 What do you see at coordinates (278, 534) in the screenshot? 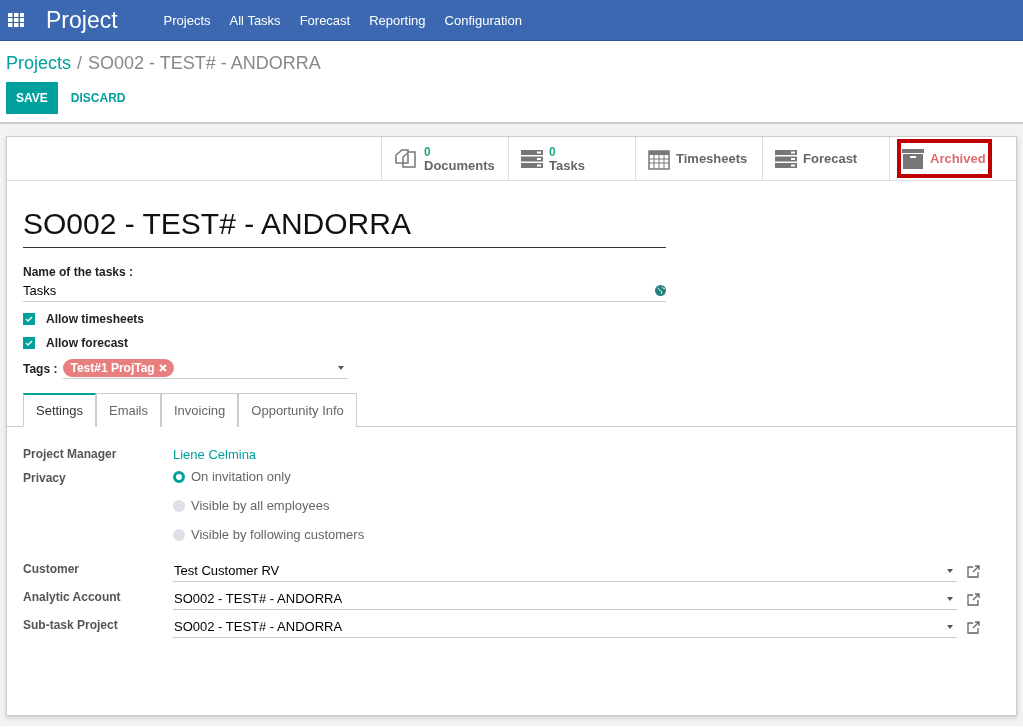
I see `radio-label: Visible by following customers` at bounding box center [278, 534].